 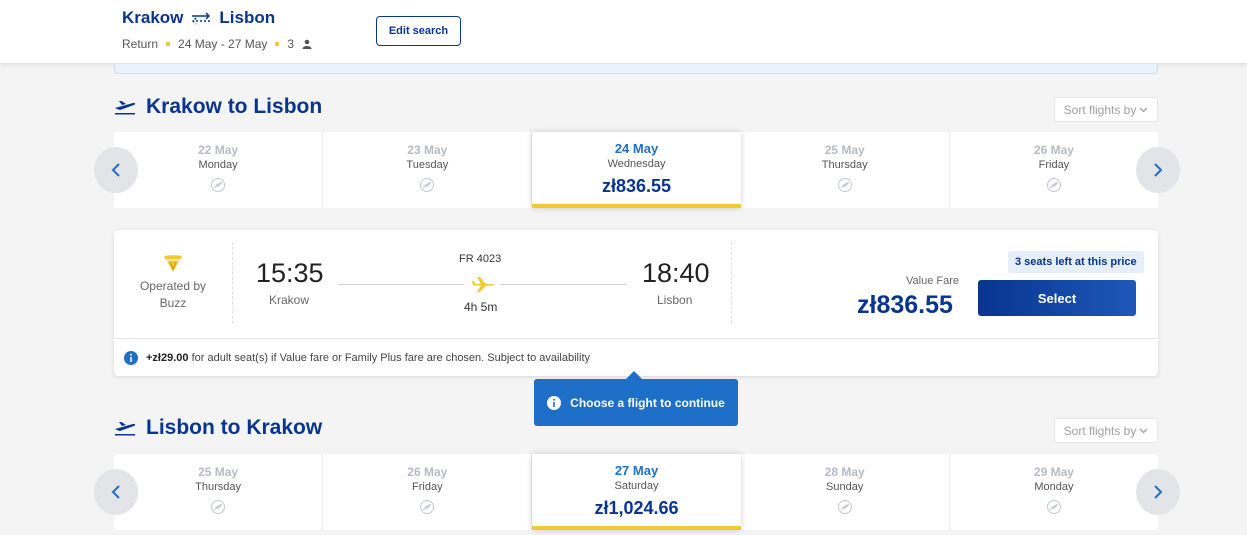 What do you see at coordinates (636, 164) in the screenshot?
I see `weekday-label: Wednesday` at bounding box center [636, 164].